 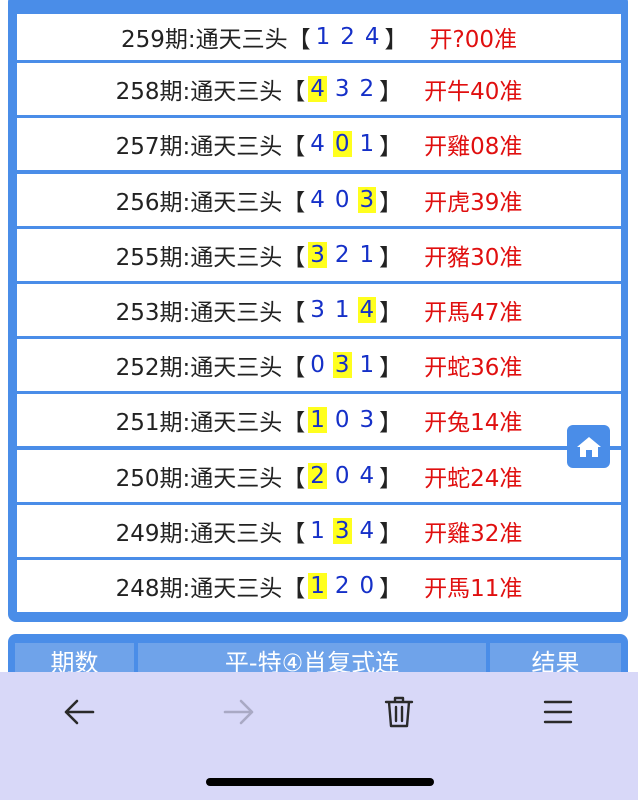 I want to click on row-result: 开雞08准, so click(x=473, y=147).